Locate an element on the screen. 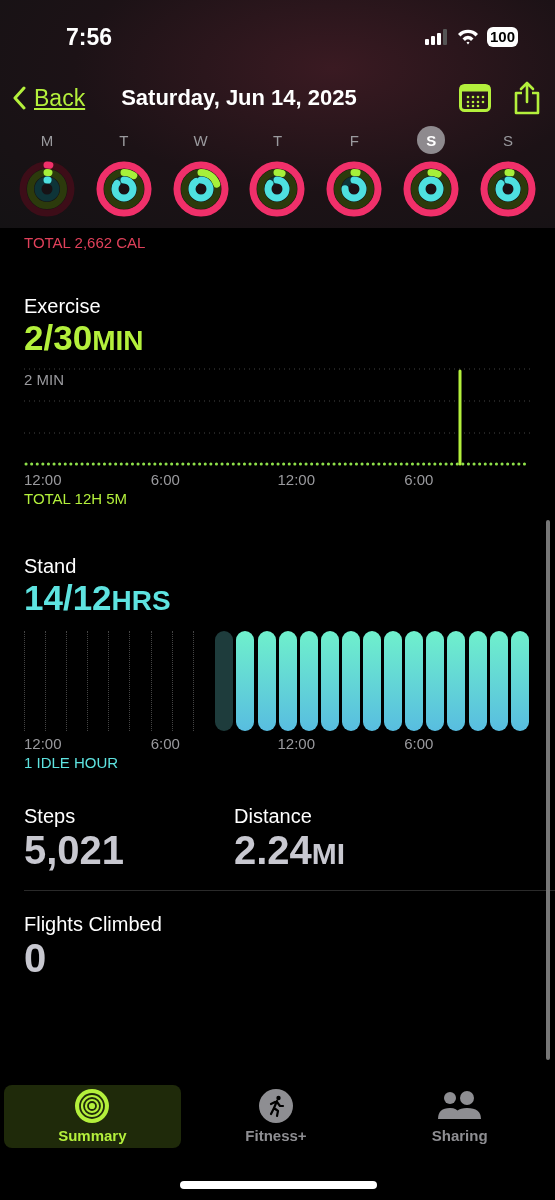 This screenshot has height=1200, width=555. chevron-left-icon is located at coordinates (19, 98).